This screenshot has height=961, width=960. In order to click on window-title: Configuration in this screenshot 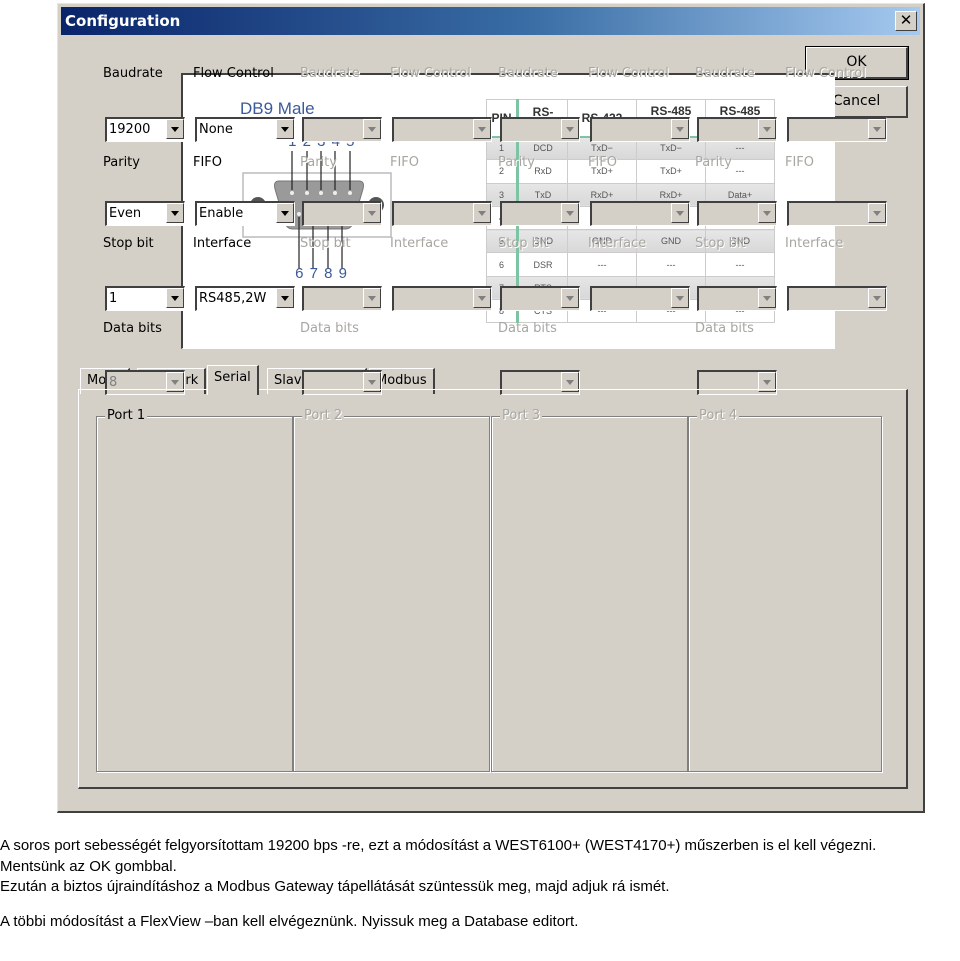, I will do `click(123, 21)`.